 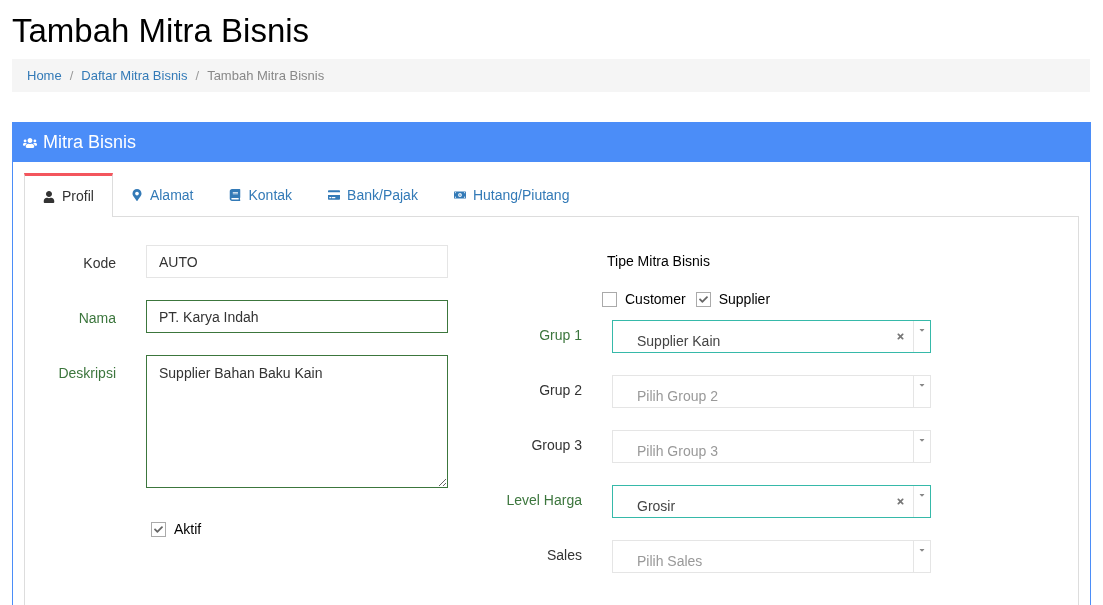 What do you see at coordinates (89, 142) in the screenshot?
I see `panel-title: Mitra Bisnis` at bounding box center [89, 142].